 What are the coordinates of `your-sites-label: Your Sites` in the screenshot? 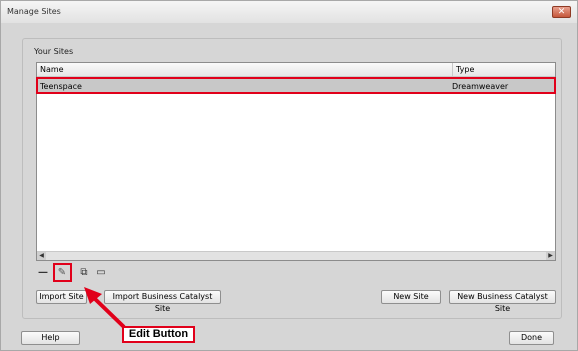 It's located at (54, 51).